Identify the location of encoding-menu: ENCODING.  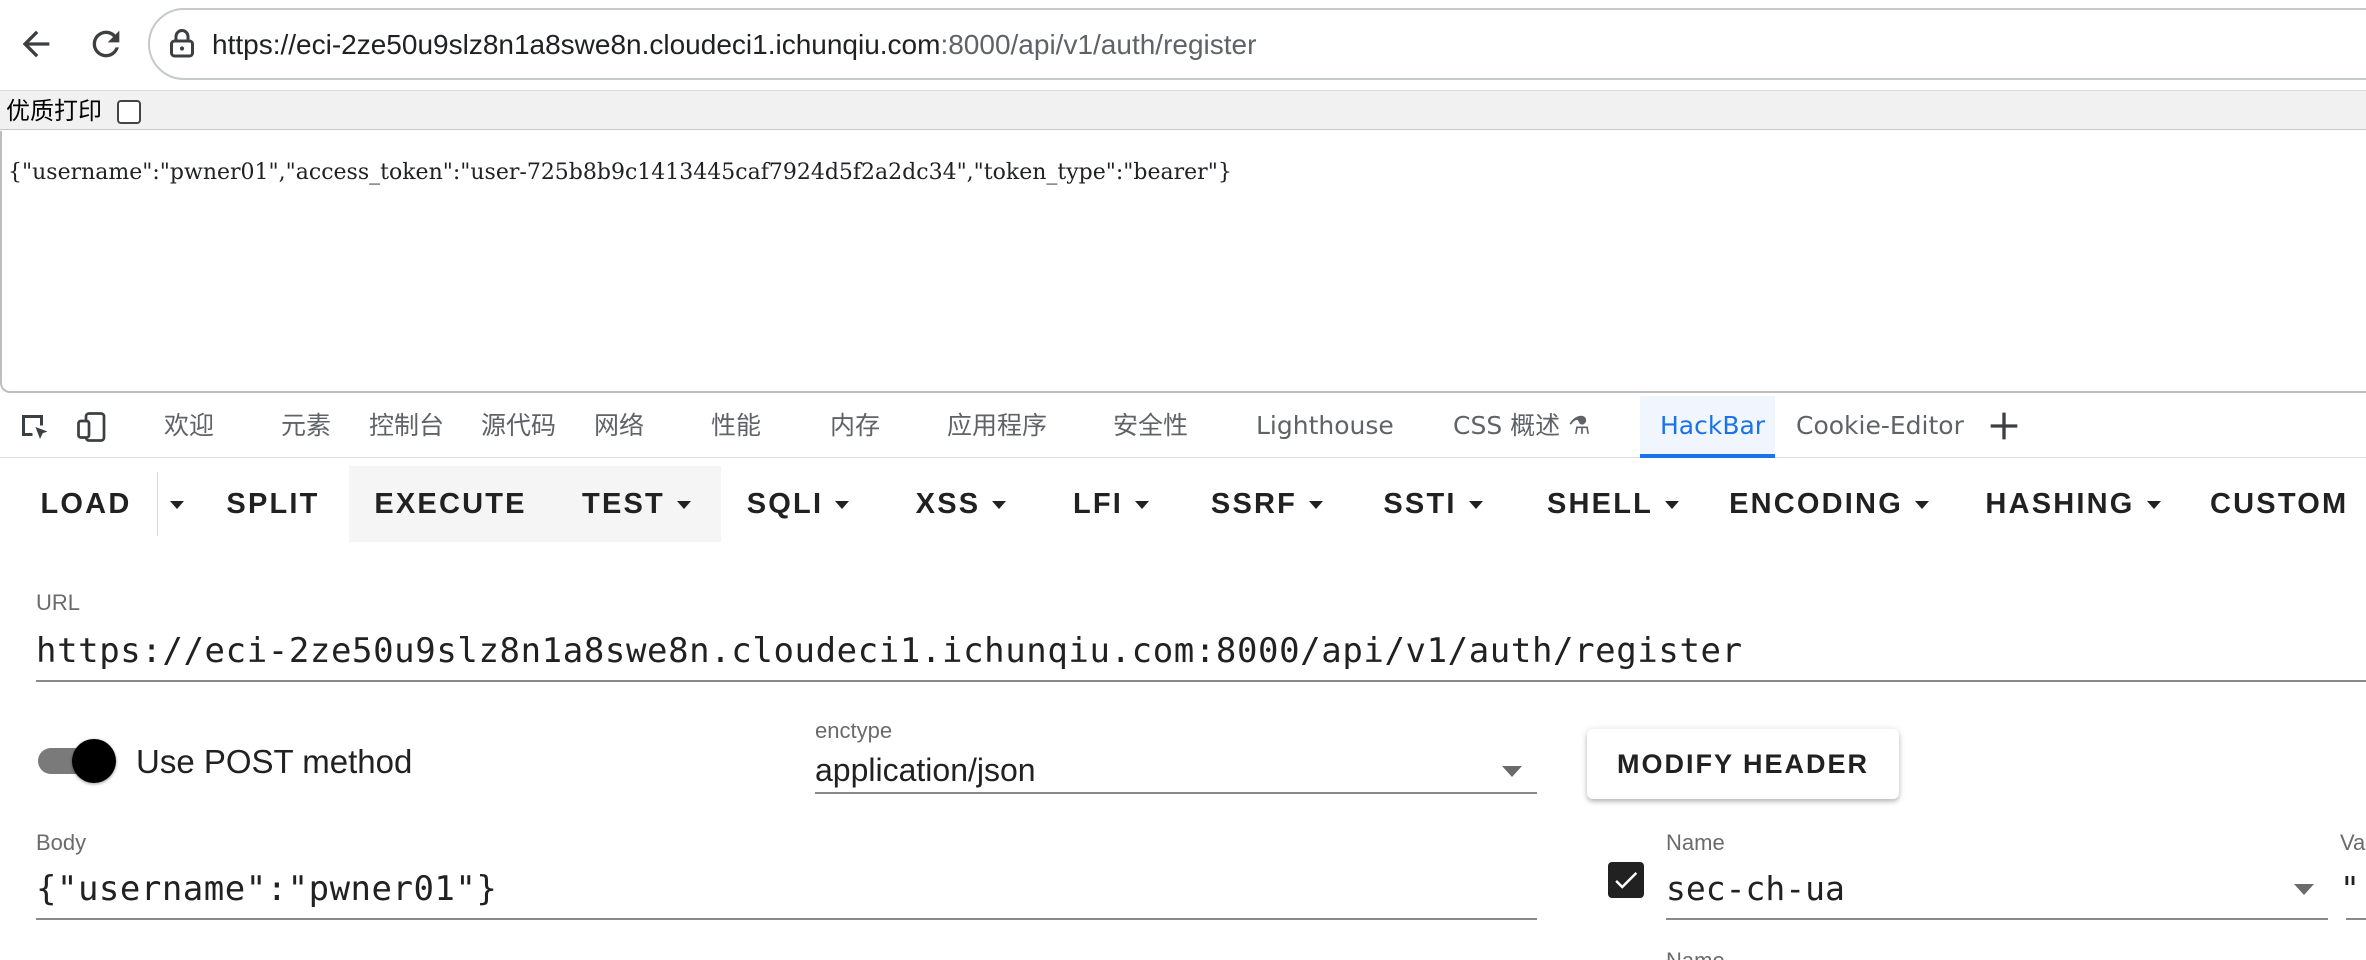
(1829, 504).